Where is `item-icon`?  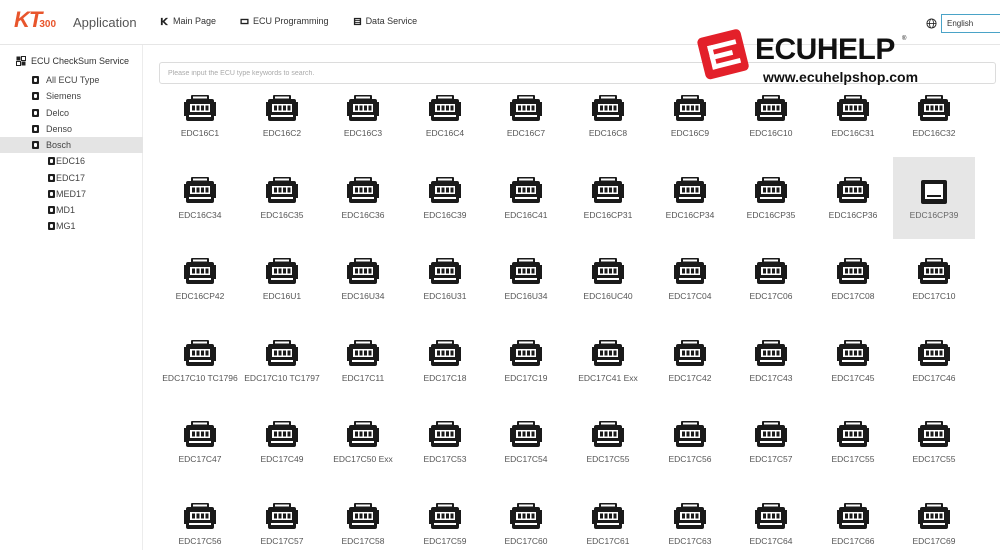 item-icon is located at coordinates (51, 226).